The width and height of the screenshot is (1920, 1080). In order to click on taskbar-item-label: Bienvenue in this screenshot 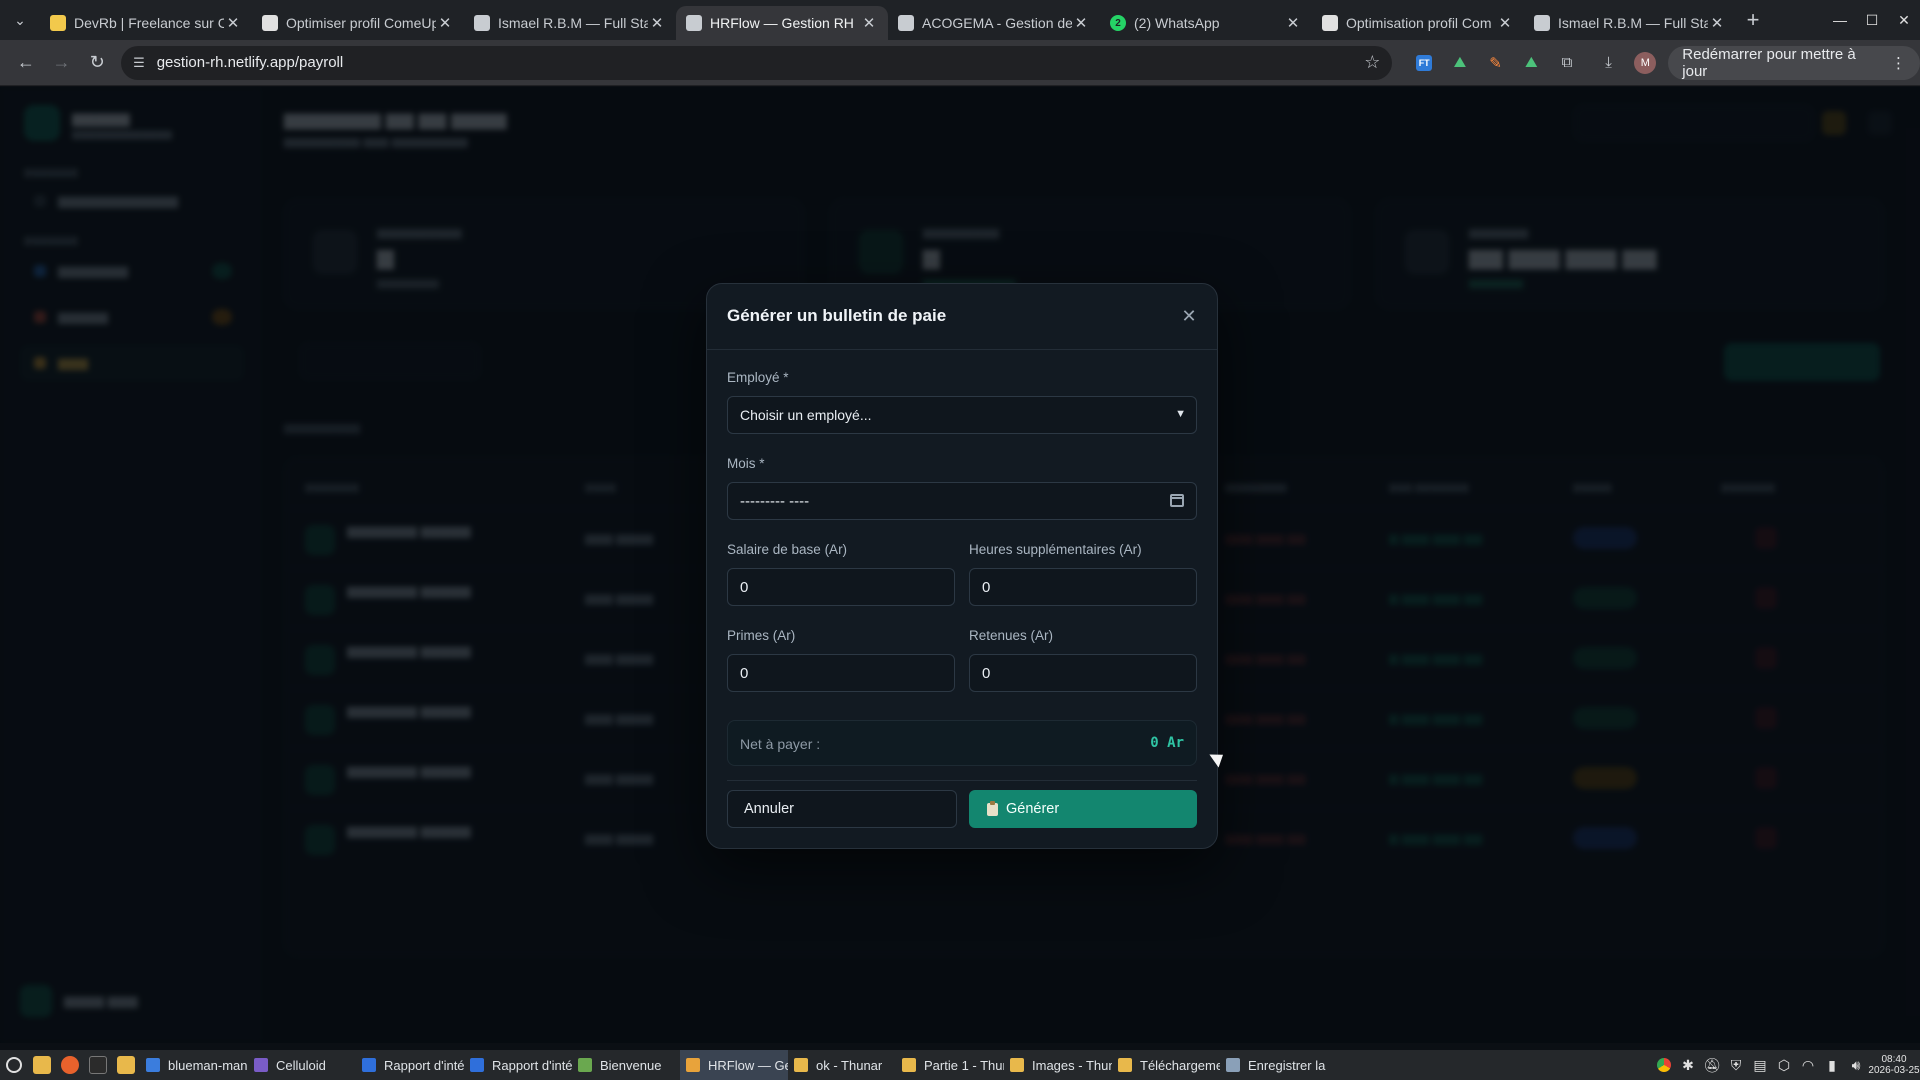, I will do `click(631, 1065)`.